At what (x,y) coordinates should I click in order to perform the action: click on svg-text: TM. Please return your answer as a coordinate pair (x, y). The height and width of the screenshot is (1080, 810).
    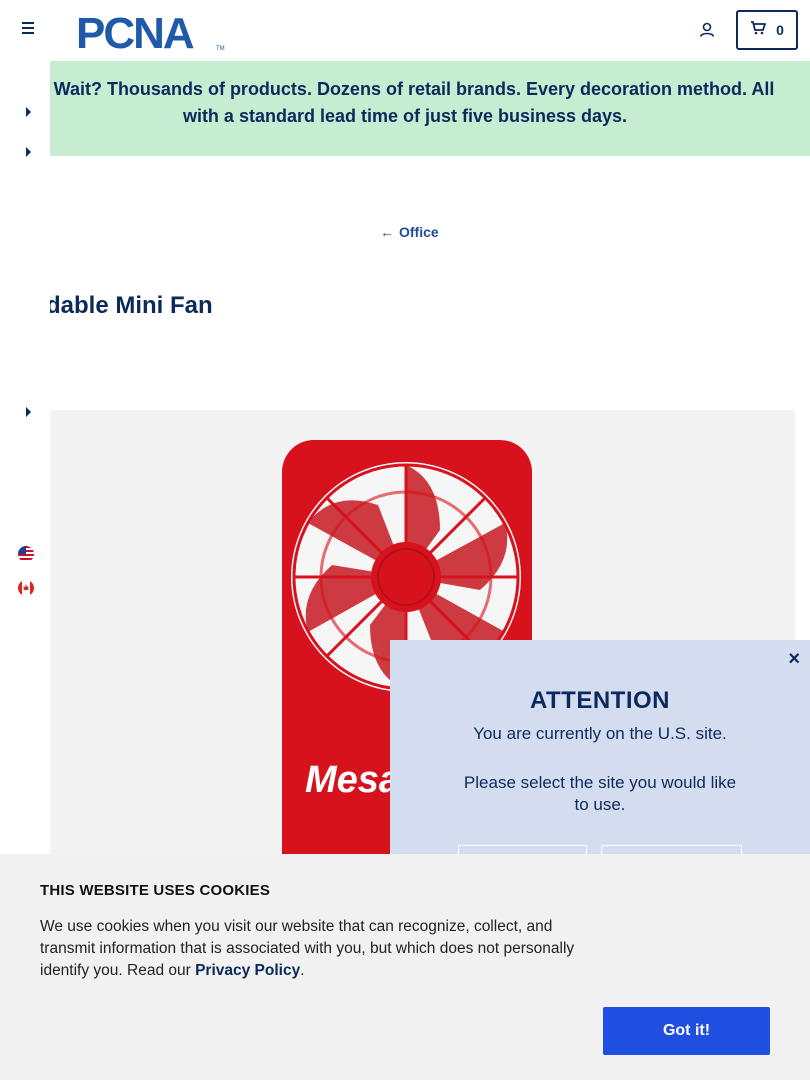
    Looking at the image, I should click on (220, 49).